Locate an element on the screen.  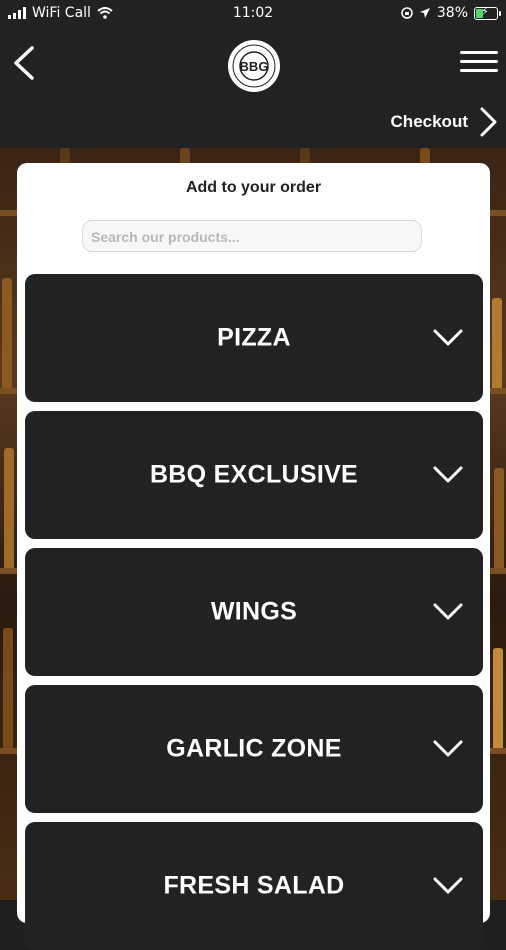
status-right: 38% ⚡ is located at coordinates (451, 13).